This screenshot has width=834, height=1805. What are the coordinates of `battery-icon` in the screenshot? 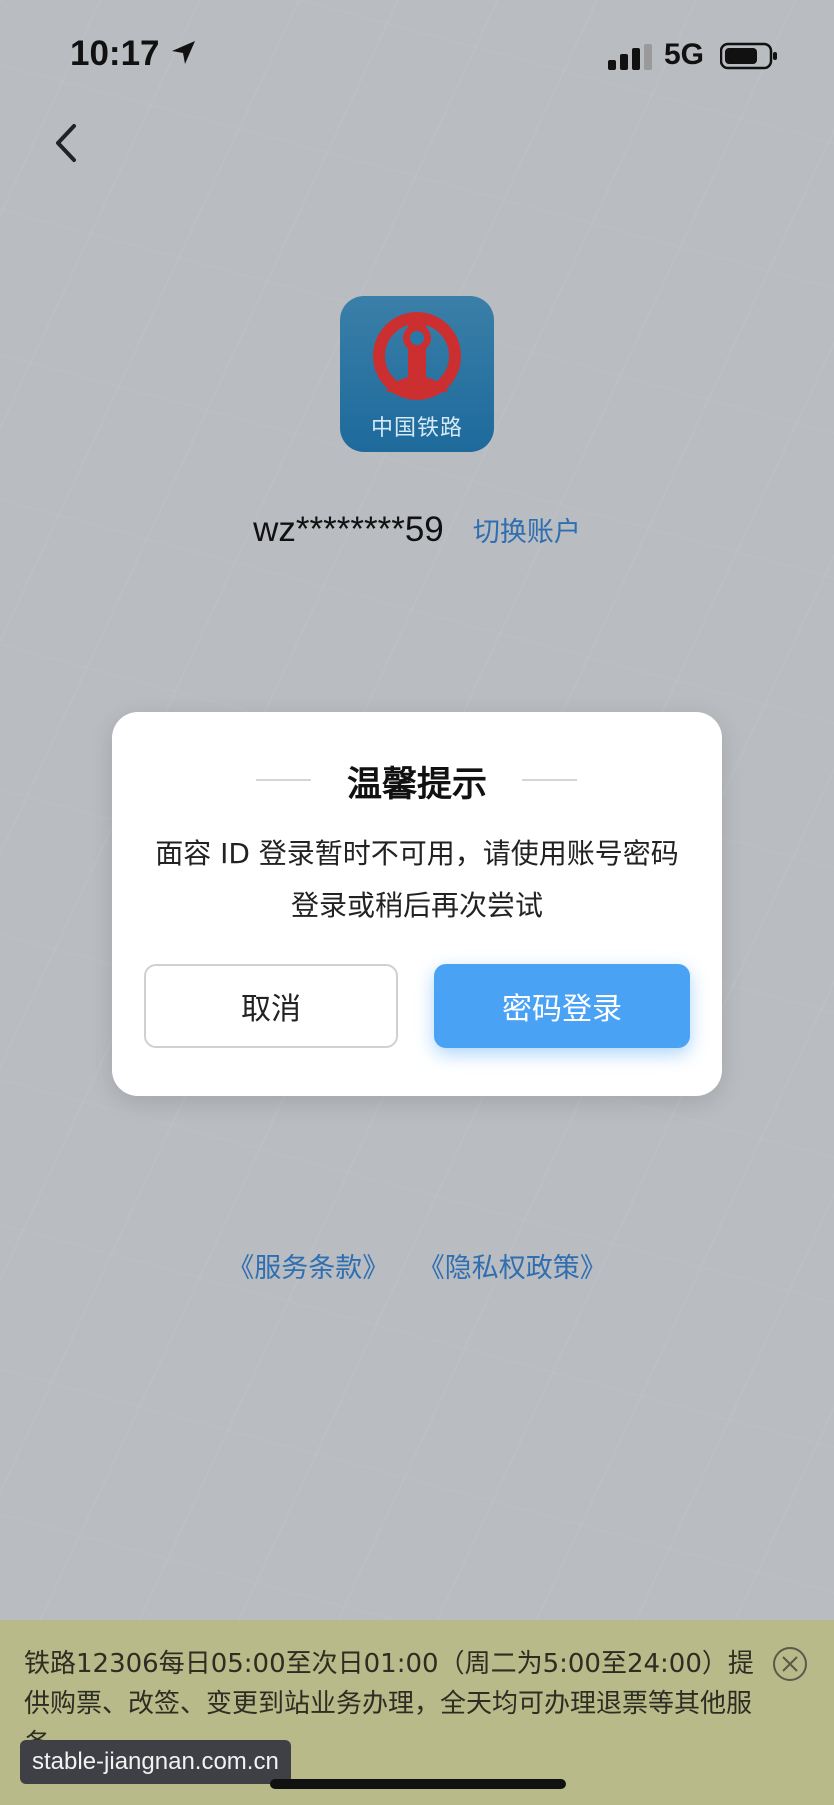 It's located at (748, 56).